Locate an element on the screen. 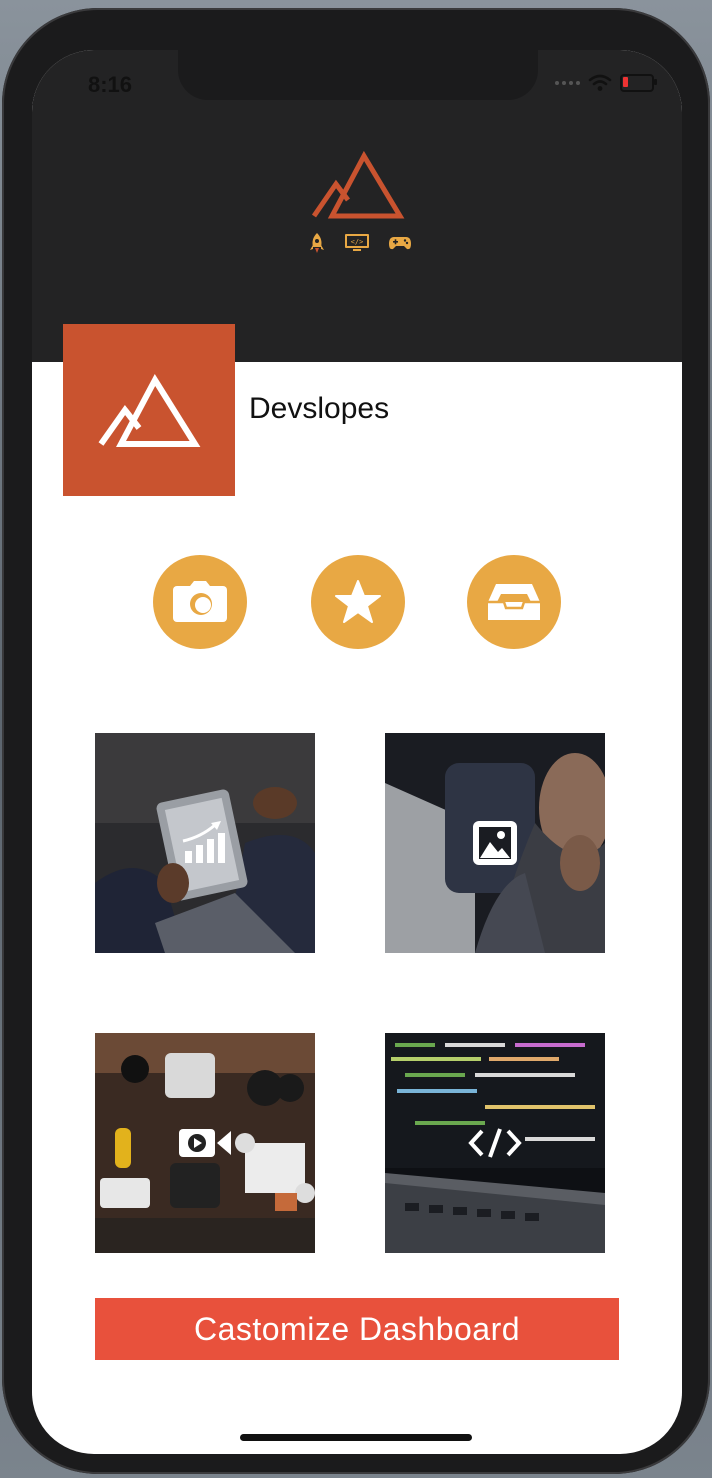 This screenshot has width=712, height=1478. status-indicators is located at coordinates (606, 83).